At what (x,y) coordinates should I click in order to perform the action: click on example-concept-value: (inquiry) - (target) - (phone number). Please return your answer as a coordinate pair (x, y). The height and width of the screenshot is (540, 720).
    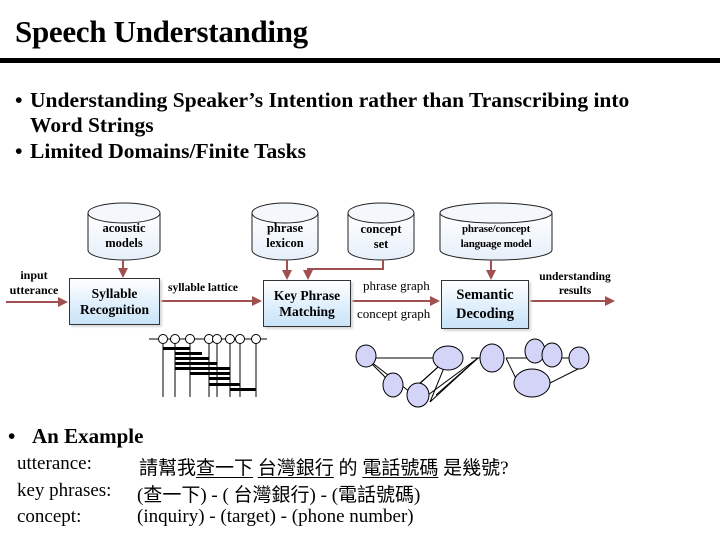
    Looking at the image, I should click on (275, 516).